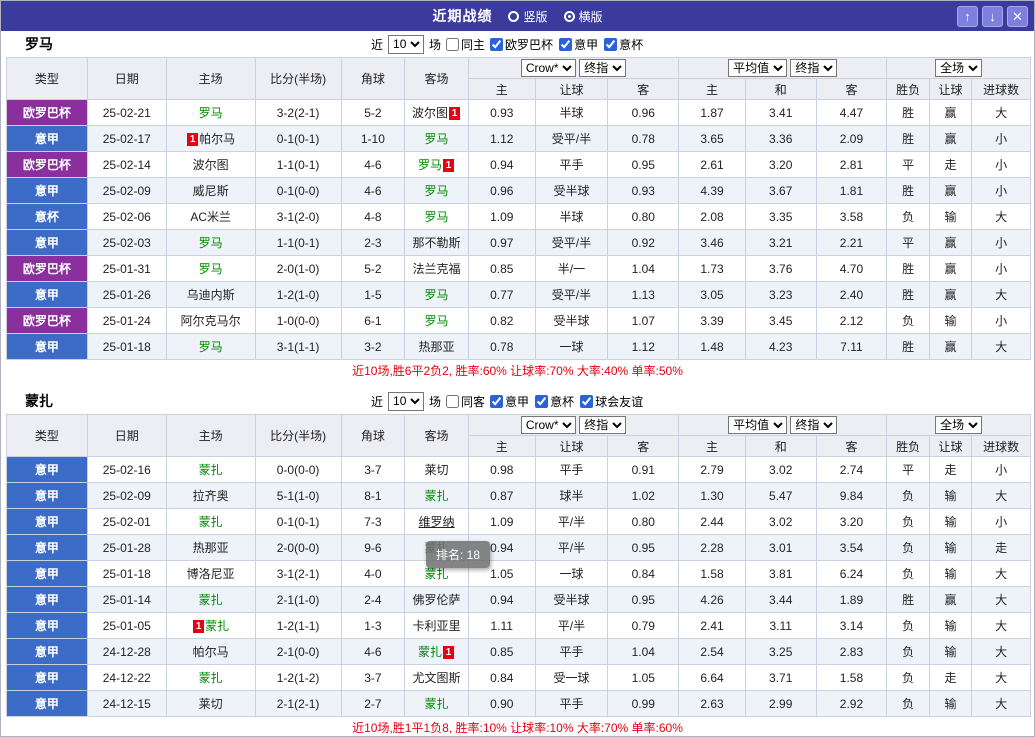 The height and width of the screenshot is (737, 1035). Describe the element at coordinates (437, 522) in the screenshot. I see `team-name: 维罗纳` at that location.